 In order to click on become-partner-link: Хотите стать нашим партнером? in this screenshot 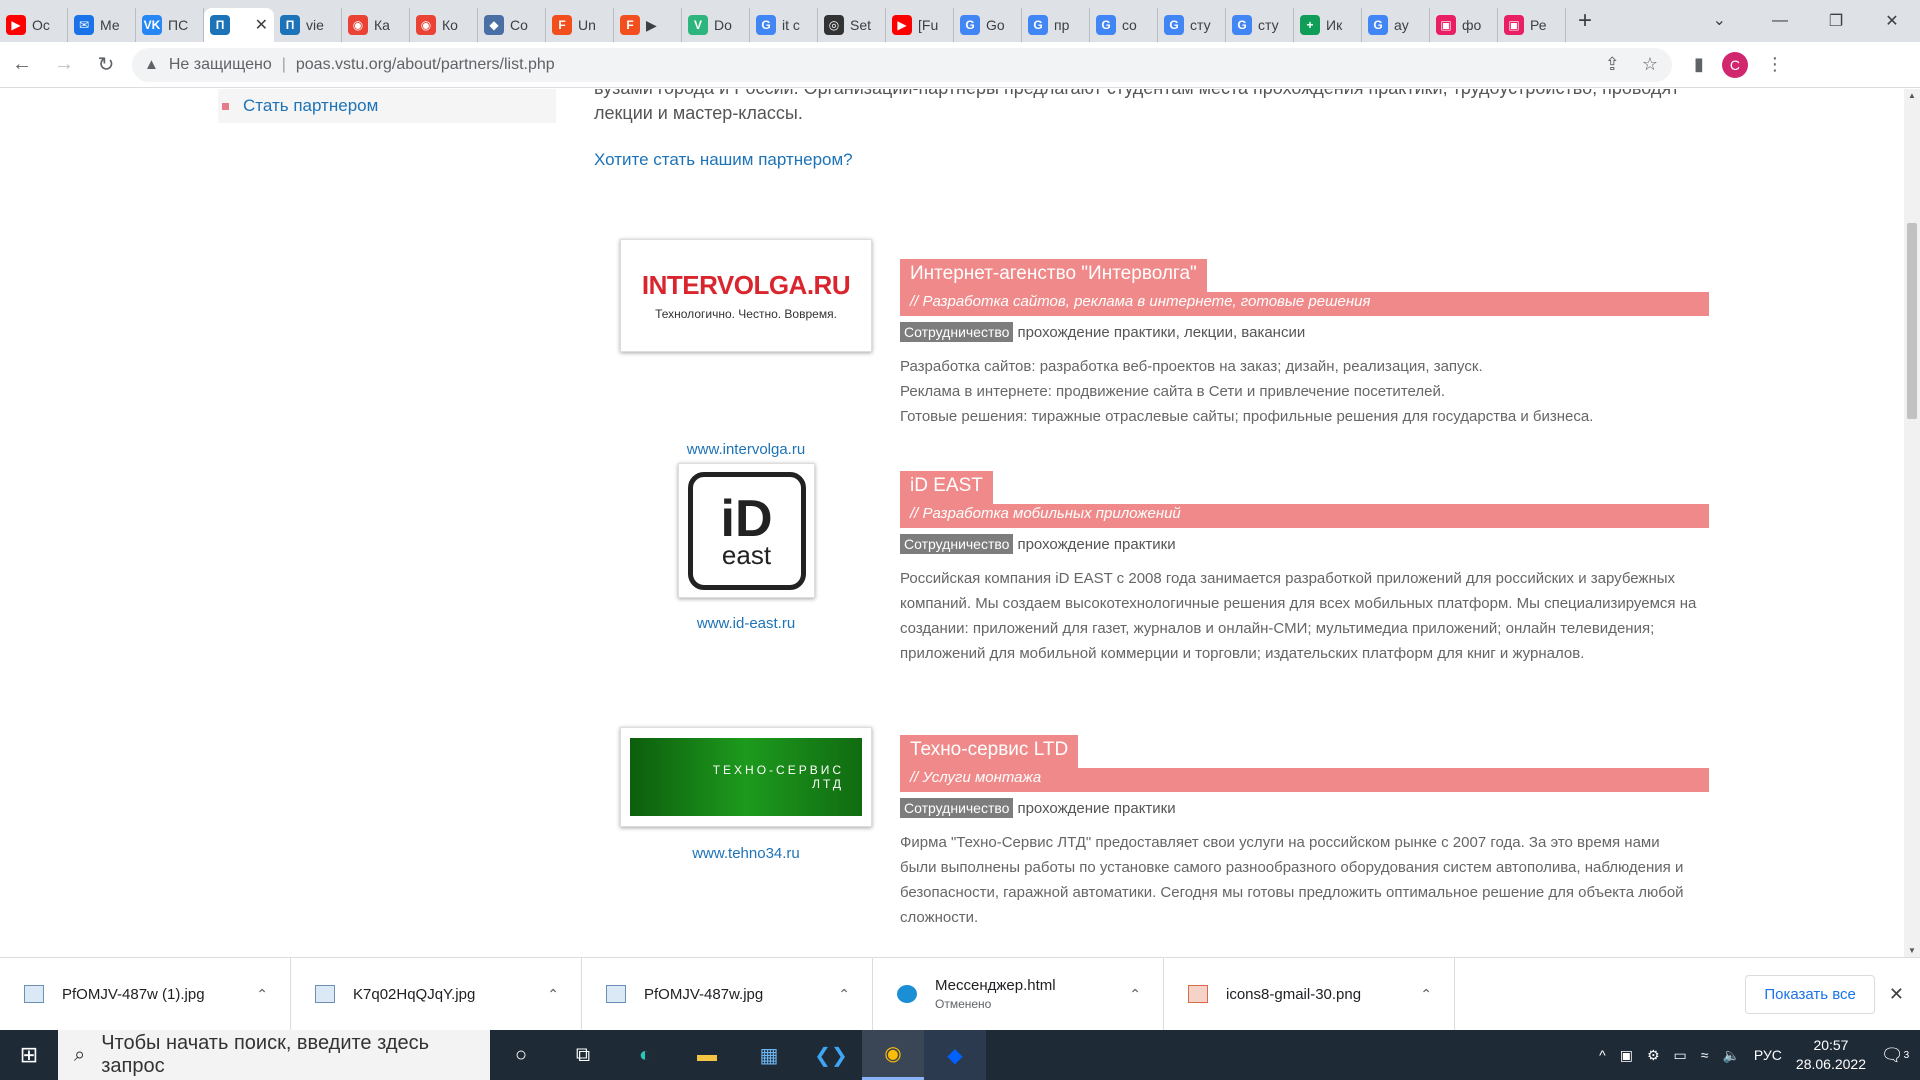, I will do `click(723, 160)`.